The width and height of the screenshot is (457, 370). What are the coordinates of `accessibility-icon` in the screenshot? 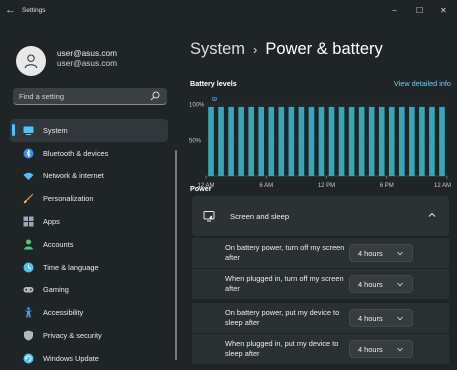 It's located at (28, 312).